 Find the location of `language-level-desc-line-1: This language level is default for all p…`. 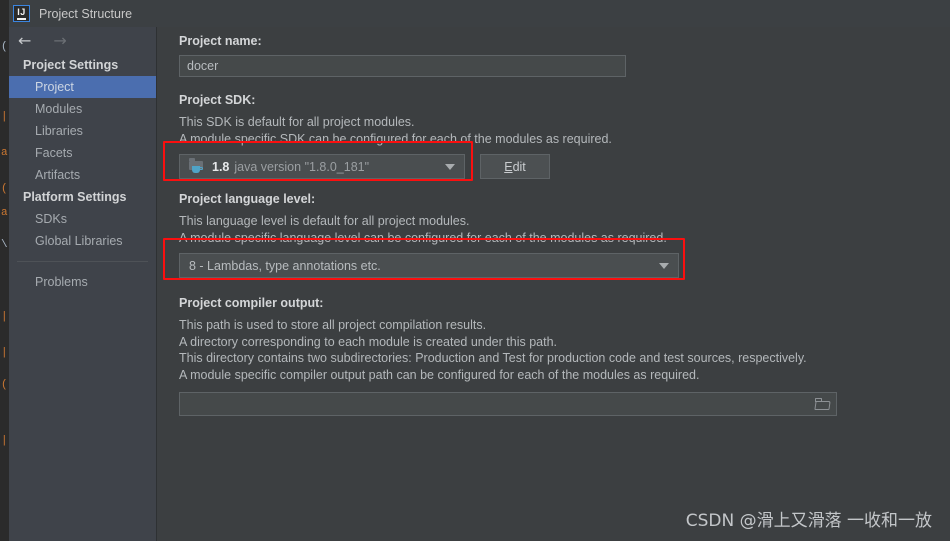

language-level-desc-line-1: This language level is default for all p… is located at coordinates (324, 221).